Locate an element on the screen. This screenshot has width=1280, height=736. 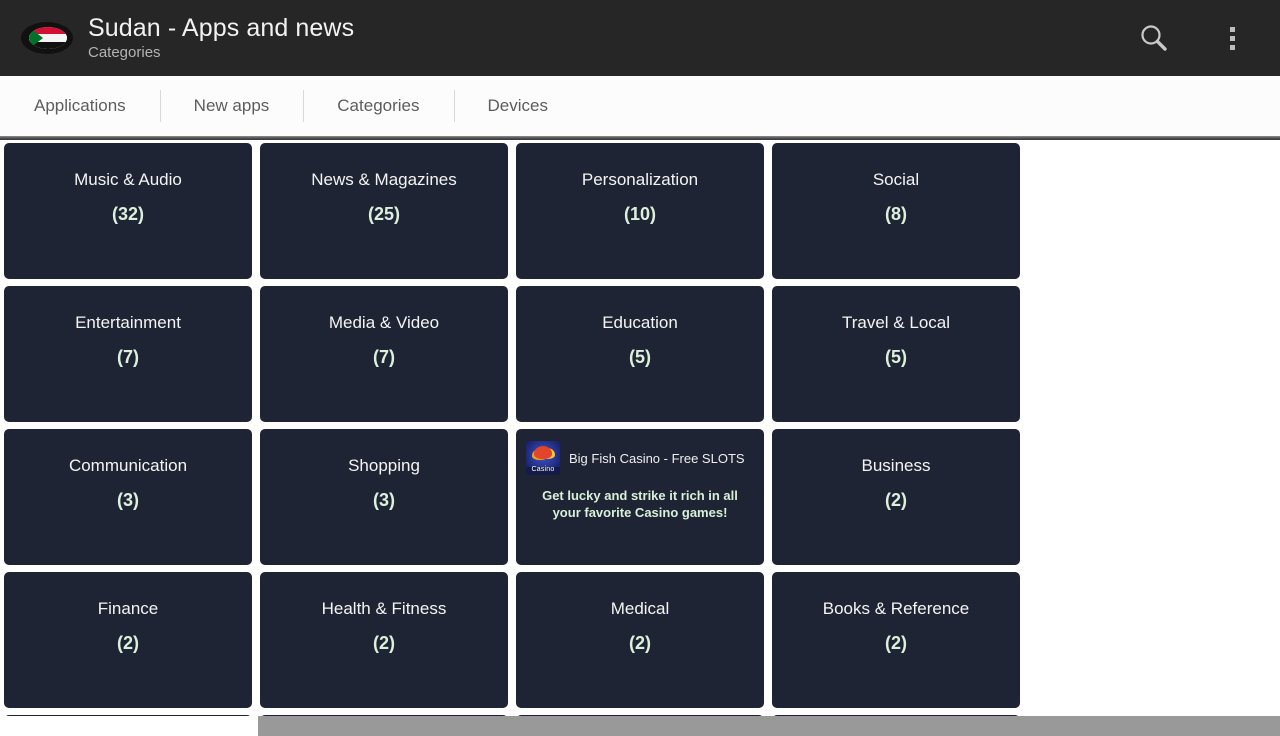
category-name: News & Magazines is located at coordinates (384, 179).